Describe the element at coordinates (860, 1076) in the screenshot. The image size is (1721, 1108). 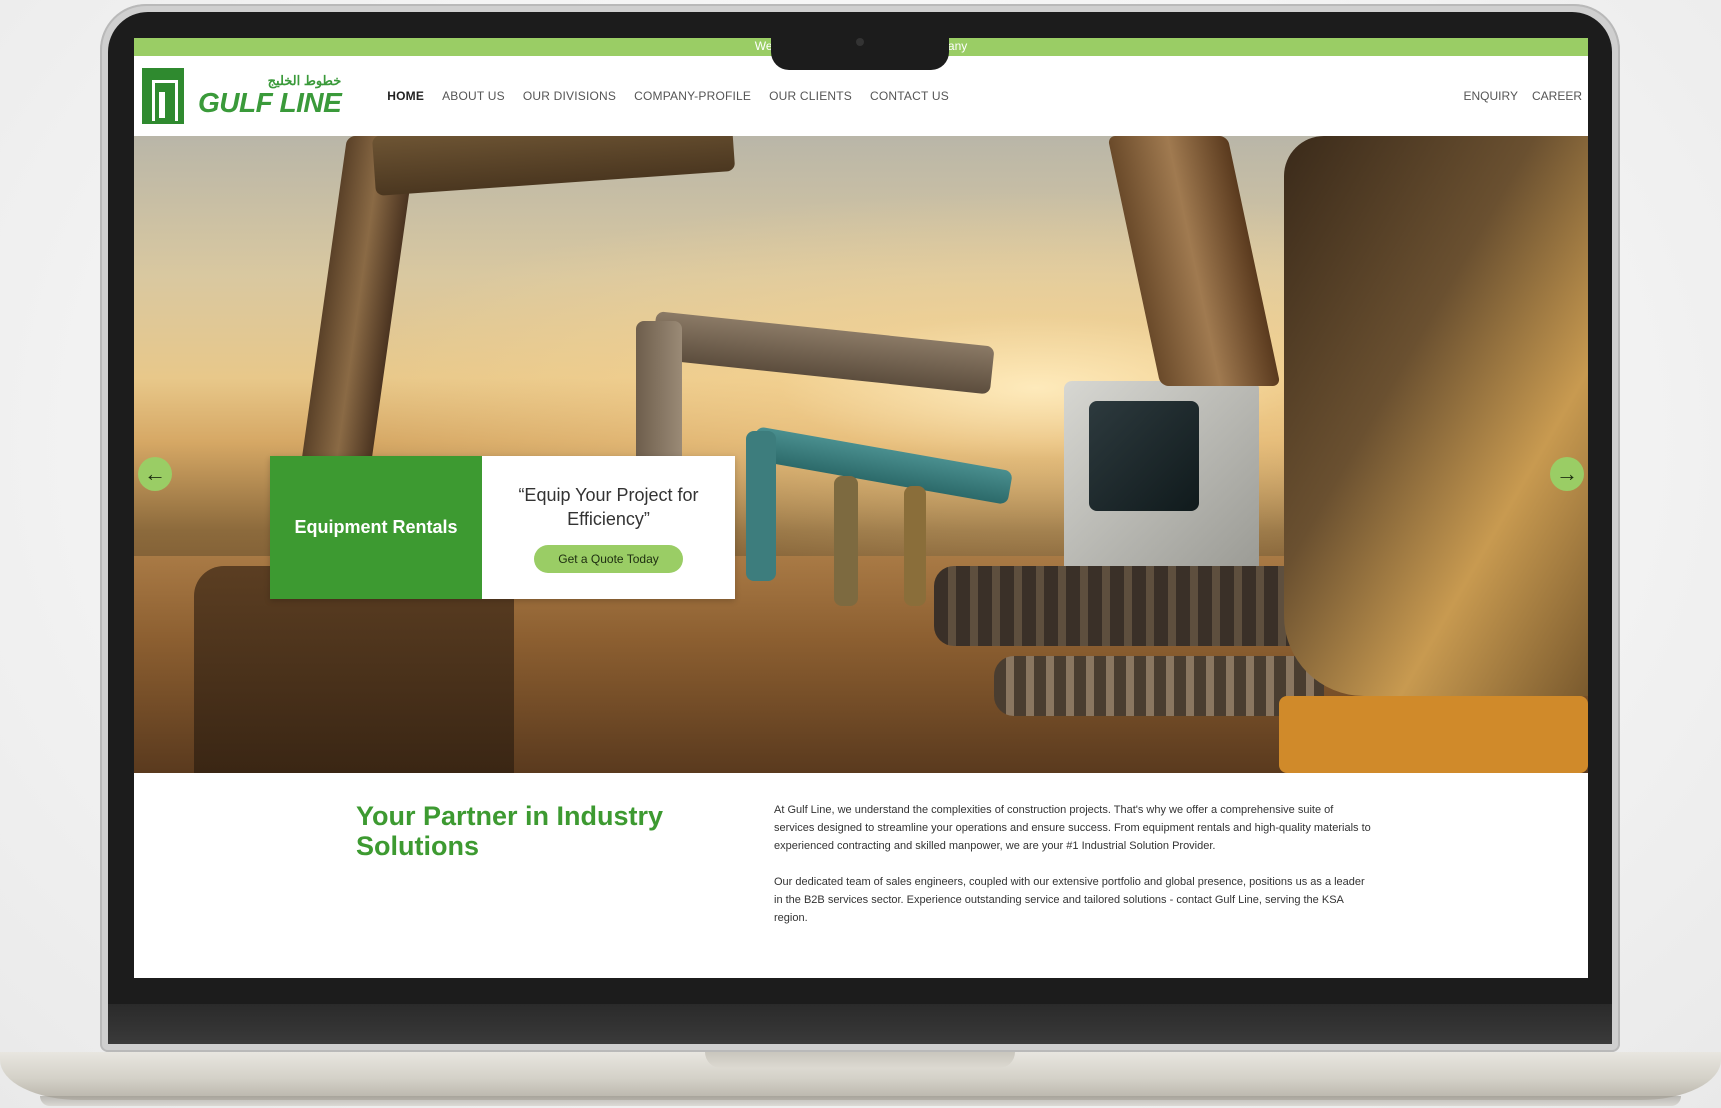
I see `laptop-base` at that location.